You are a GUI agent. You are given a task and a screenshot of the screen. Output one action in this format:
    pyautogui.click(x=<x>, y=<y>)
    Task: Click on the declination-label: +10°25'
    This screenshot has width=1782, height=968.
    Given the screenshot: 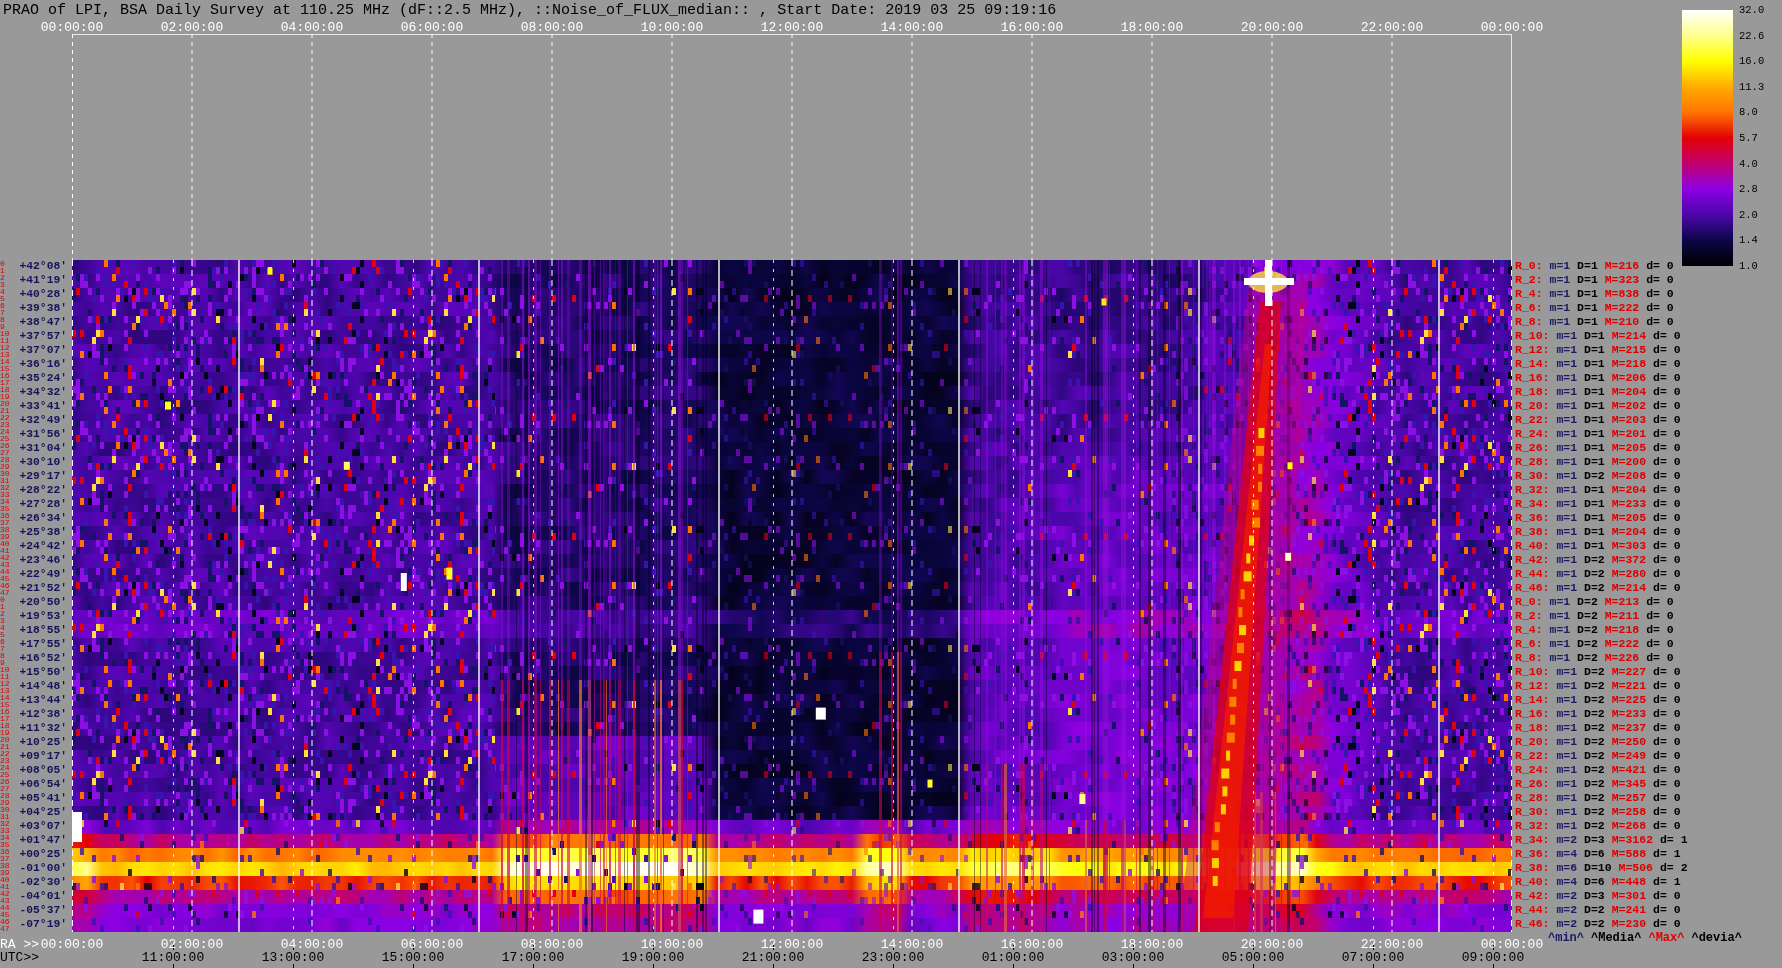 What is the action you would take?
    pyautogui.click(x=43, y=742)
    